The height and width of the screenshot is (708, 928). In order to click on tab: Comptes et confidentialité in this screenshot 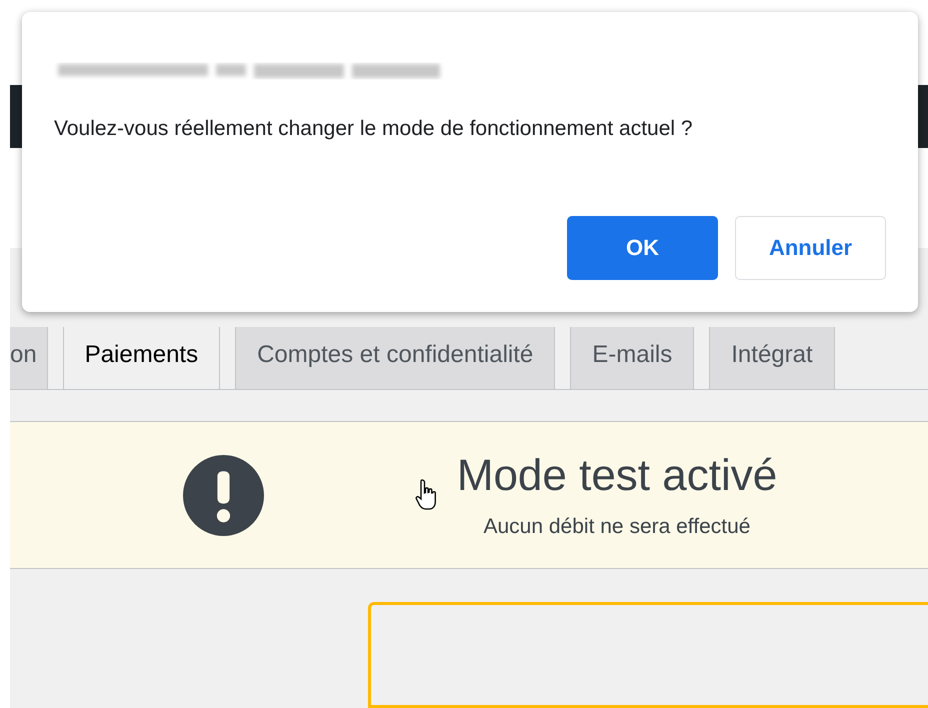, I will do `click(395, 358)`.